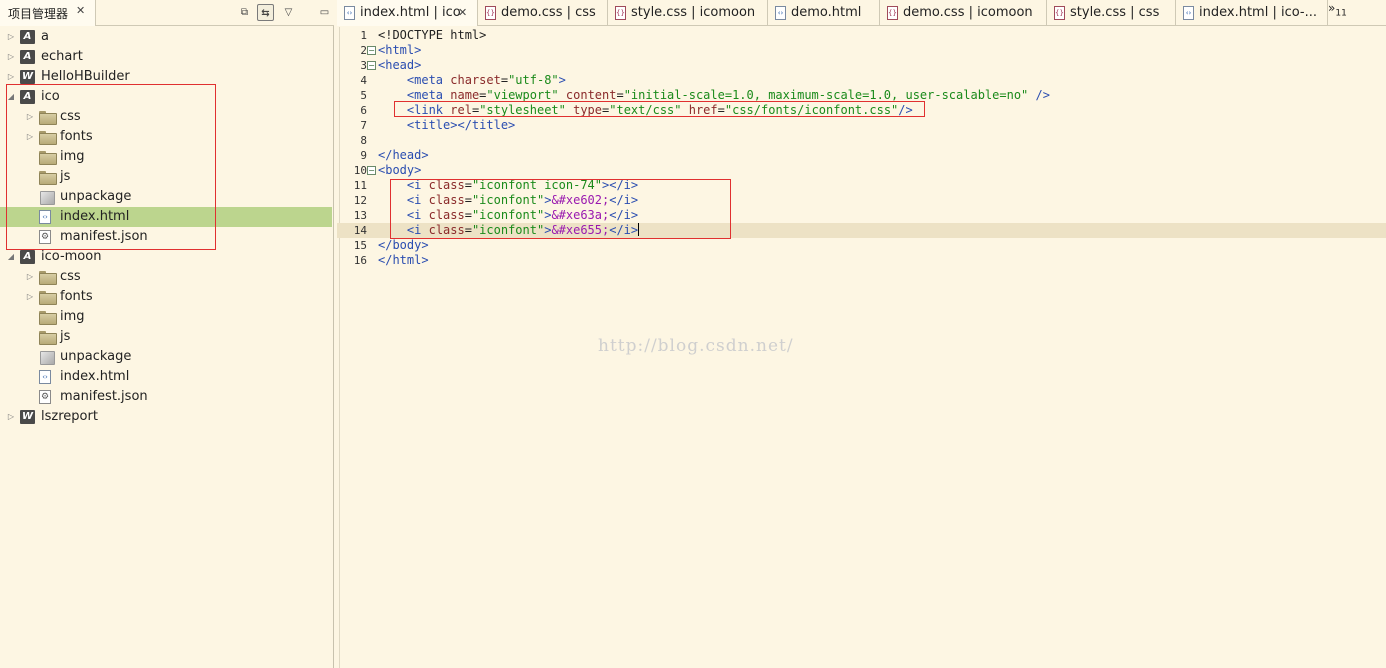 The width and height of the screenshot is (1386, 668). Describe the element at coordinates (399, 65) in the screenshot. I see `code-text: <head>` at that location.